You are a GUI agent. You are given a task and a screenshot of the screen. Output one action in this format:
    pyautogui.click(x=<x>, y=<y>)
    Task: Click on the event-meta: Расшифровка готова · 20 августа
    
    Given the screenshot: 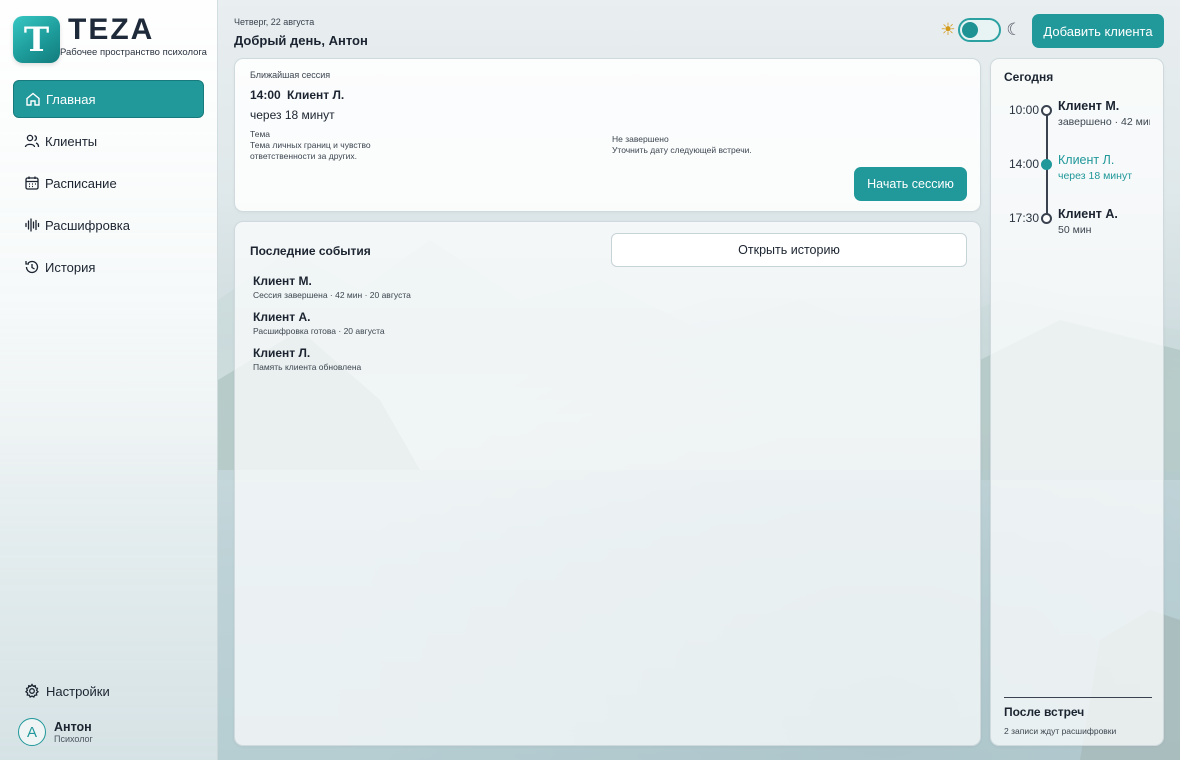 What is the action you would take?
    pyautogui.click(x=319, y=331)
    